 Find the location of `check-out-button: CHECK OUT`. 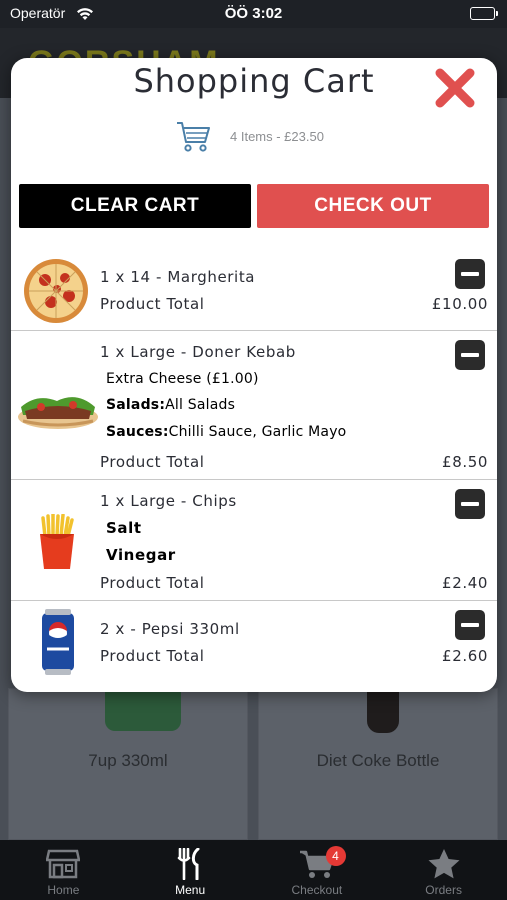

check-out-button: CHECK OUT is located at coordinates (373, 206).